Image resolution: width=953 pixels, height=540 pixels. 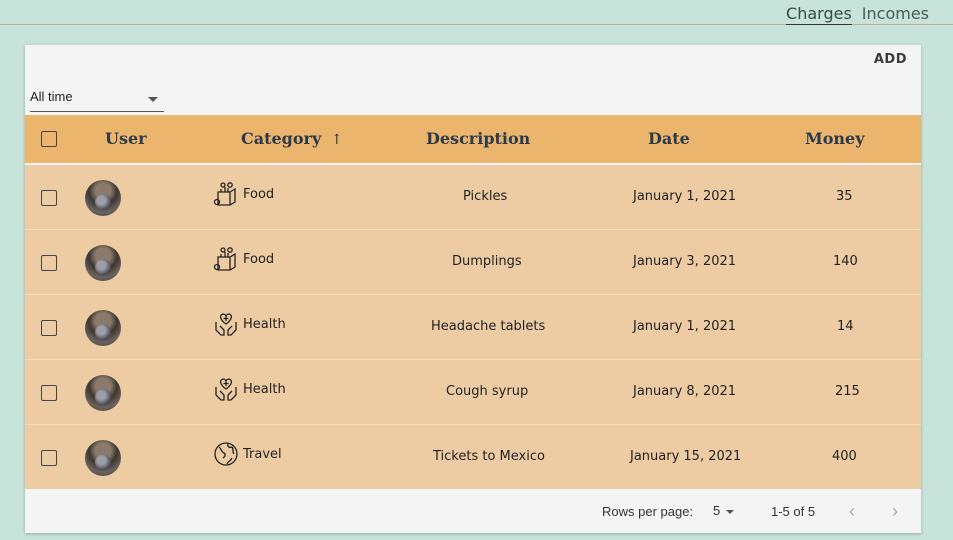 What do you see at coordinates (648, 511) in the screenshot?
I see `rows-per-page-label: Rows per page:` at bounding box center [648, 511].